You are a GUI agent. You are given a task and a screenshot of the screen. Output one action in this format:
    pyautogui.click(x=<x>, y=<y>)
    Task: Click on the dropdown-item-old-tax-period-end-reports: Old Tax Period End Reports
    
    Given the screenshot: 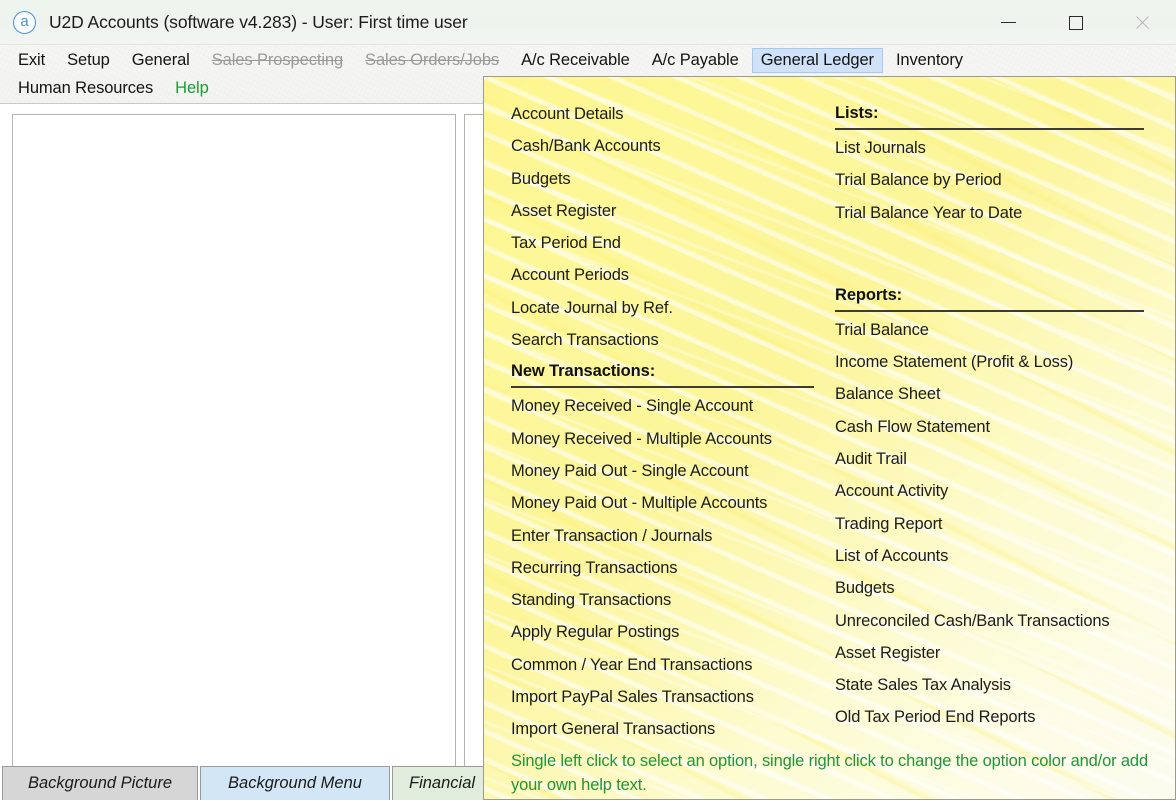 What is the action you would take?
    pyautogui.click(x=990, y=717)
    